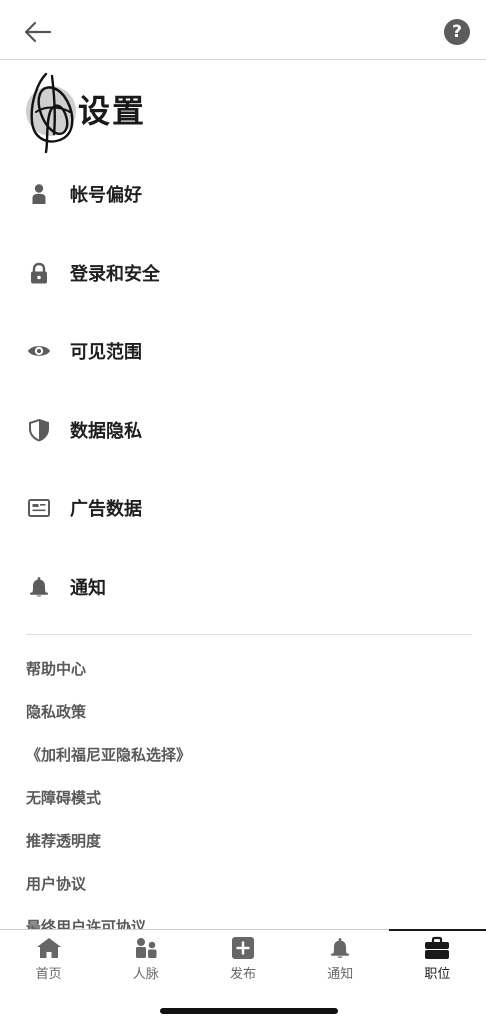  What do you see at coordinates (246, 669) in the screenshot?
I see `link-help-center: 帮助中心` at bounding box center [246, 669].